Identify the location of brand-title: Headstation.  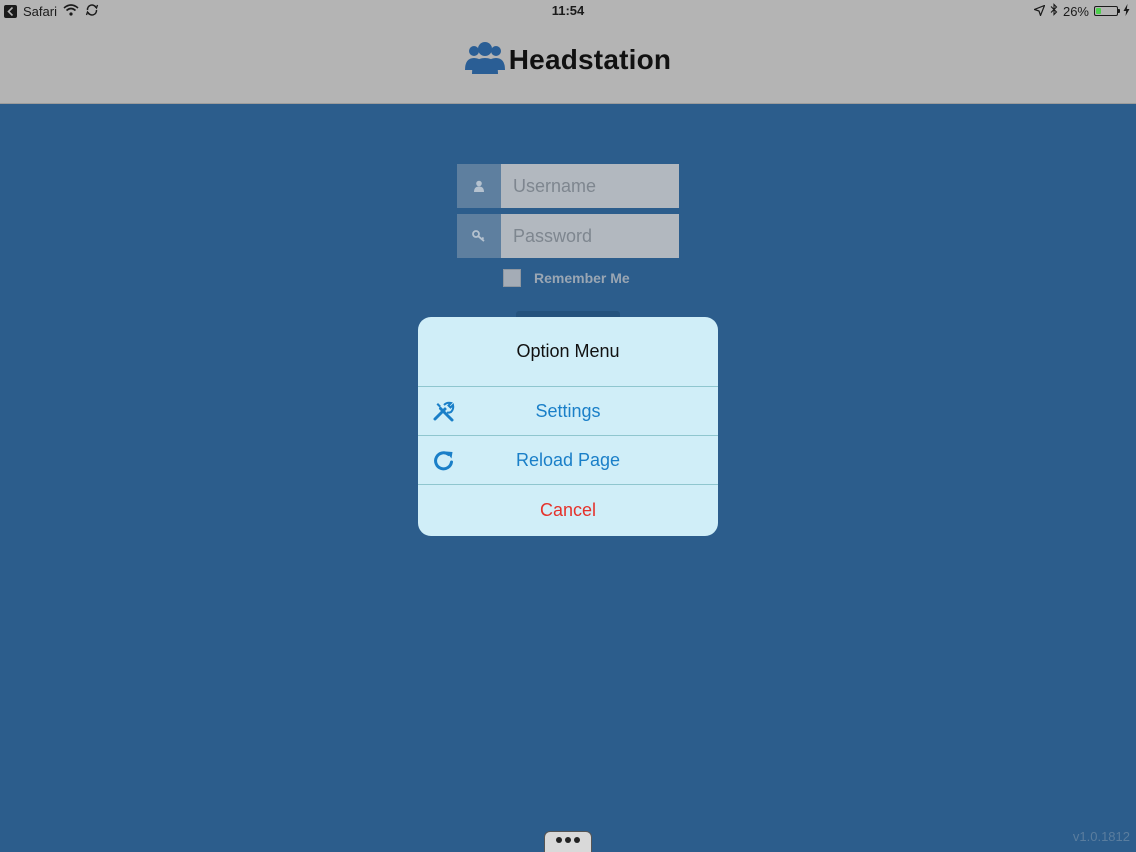
(590, 59).